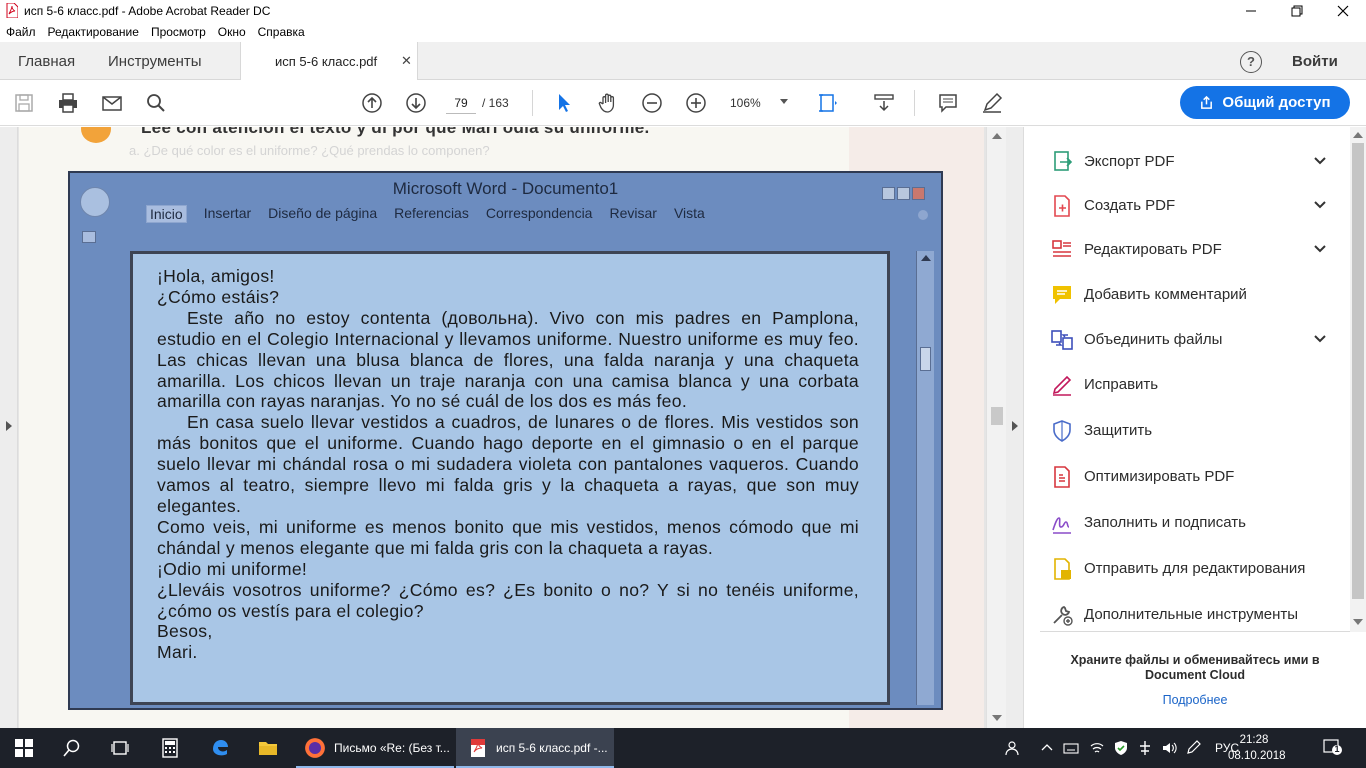 This screenshot has width=1366, height=768. I want to click on left-panel-toggle, so click(9, 427).